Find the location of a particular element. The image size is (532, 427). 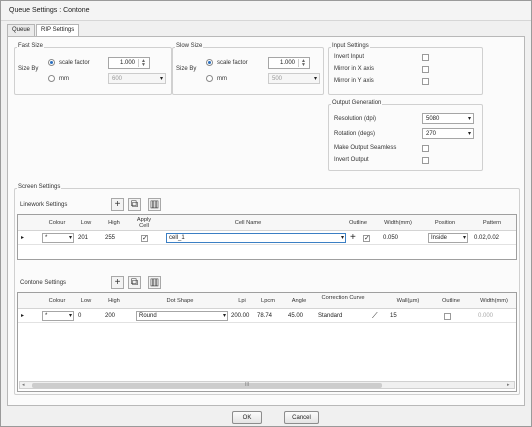

linework-outline-checkbox is located at coordinates (366, 238).